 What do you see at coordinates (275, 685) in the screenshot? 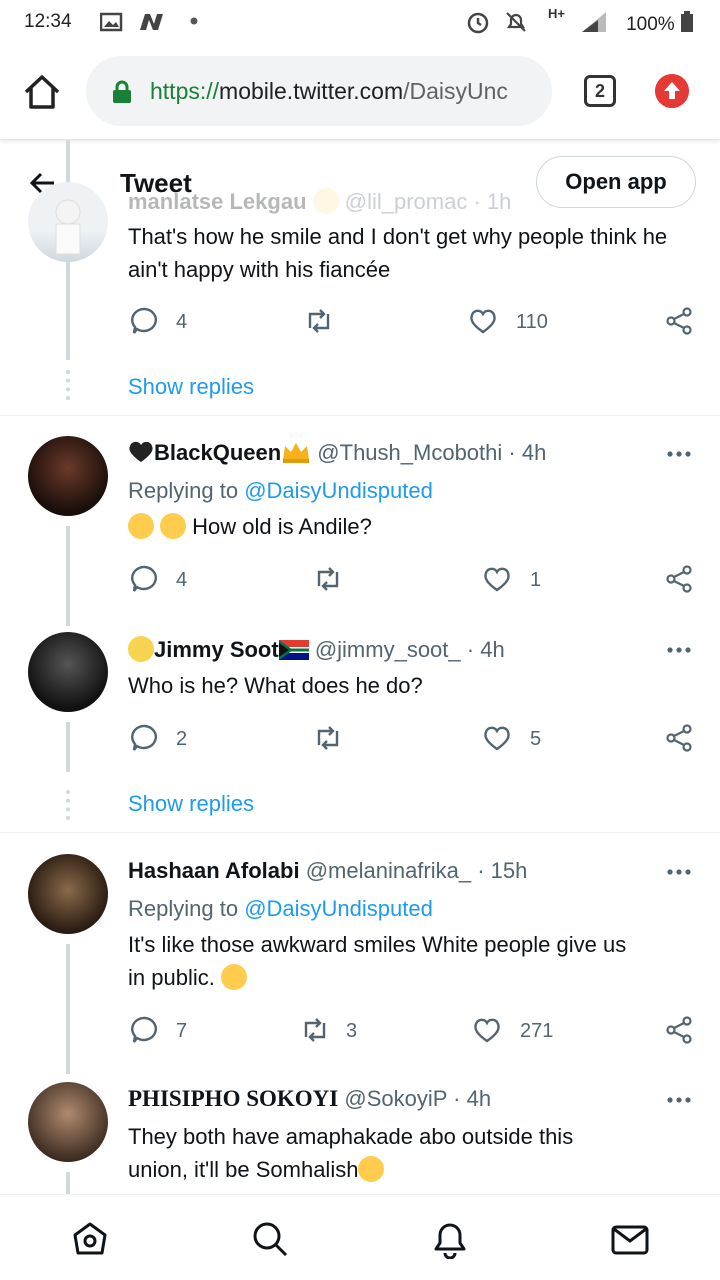
I see `tweet-text: Who is he? What does he do?` at bounding box center [275, 685].